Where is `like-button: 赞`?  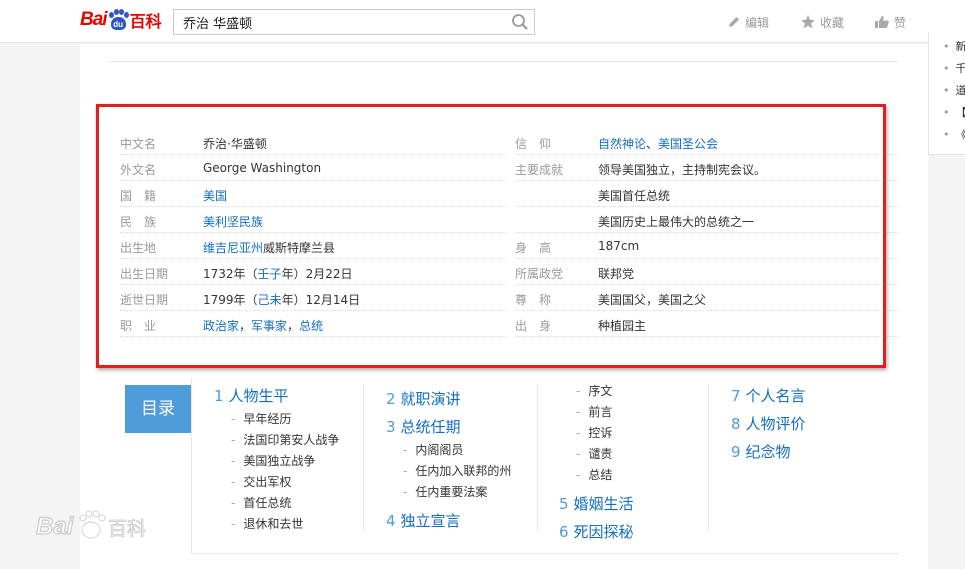
like-button: 赞 is located at coordinates (890, 22).